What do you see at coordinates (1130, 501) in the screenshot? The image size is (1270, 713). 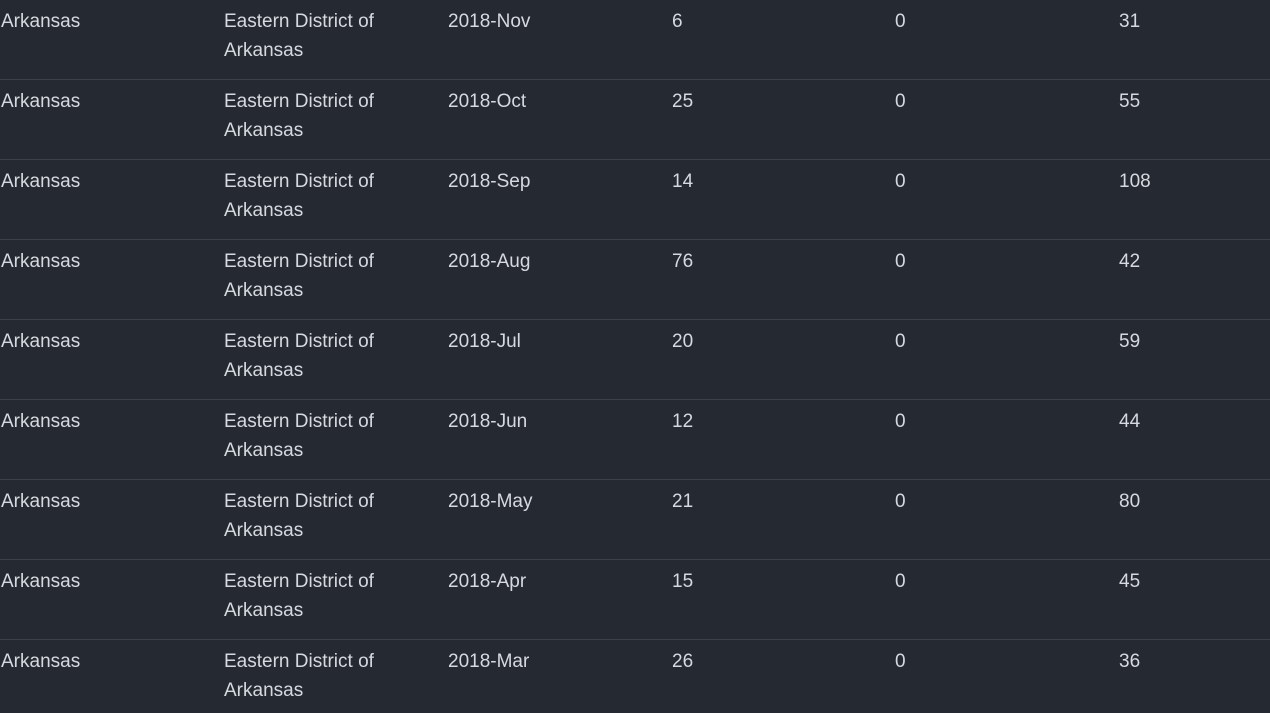 I see `cell-value-3: 80` at bounding box center [1130, 501].